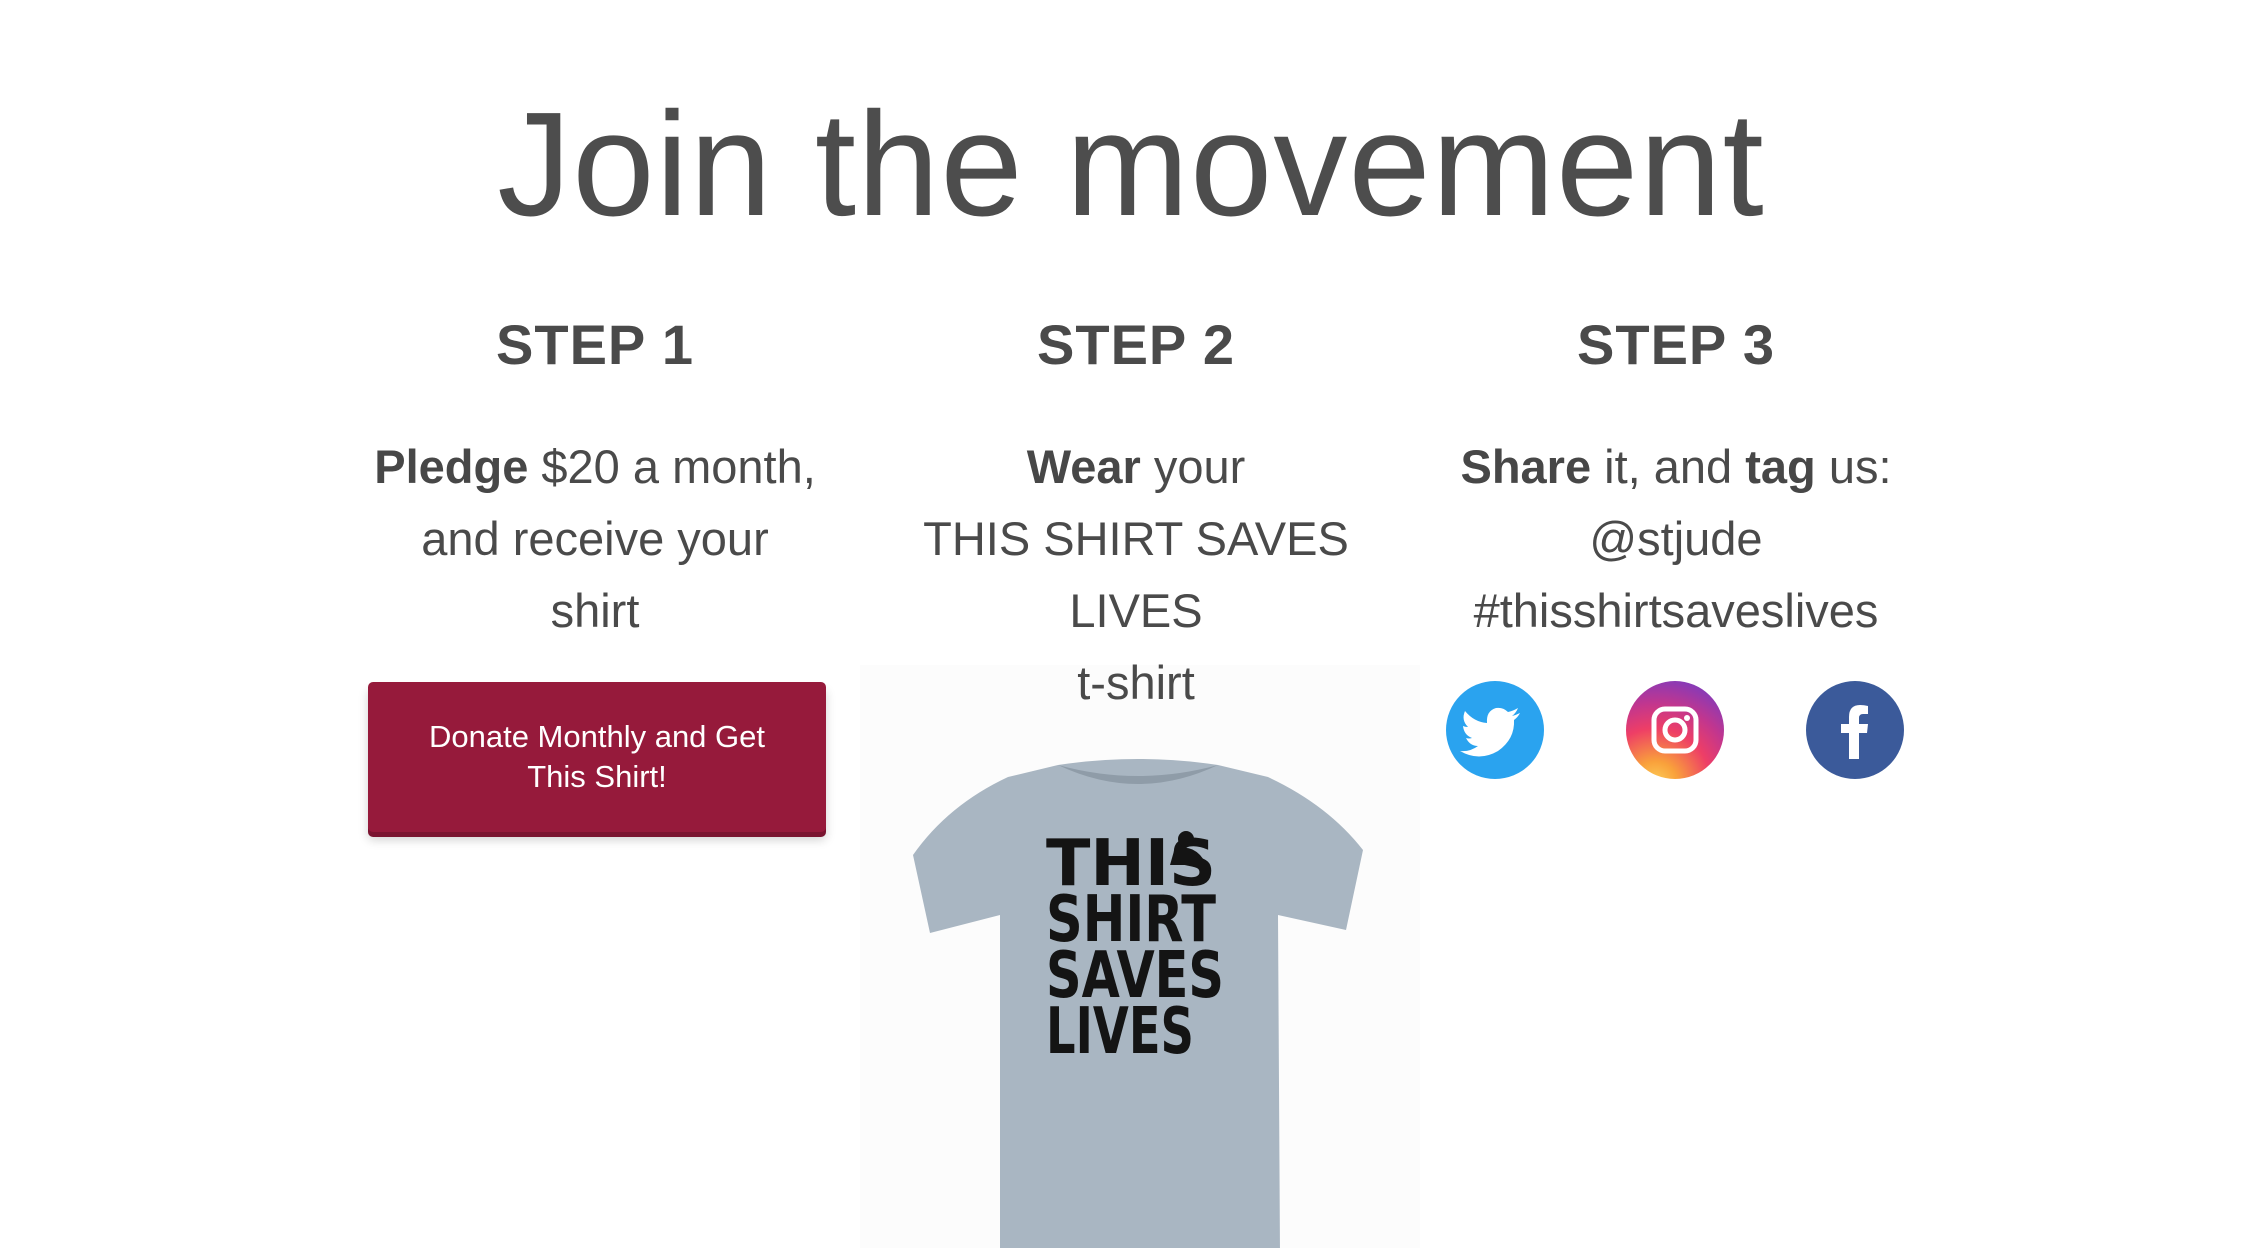  I want to click on step-3-title: STEP 3, so click(1676, 344).